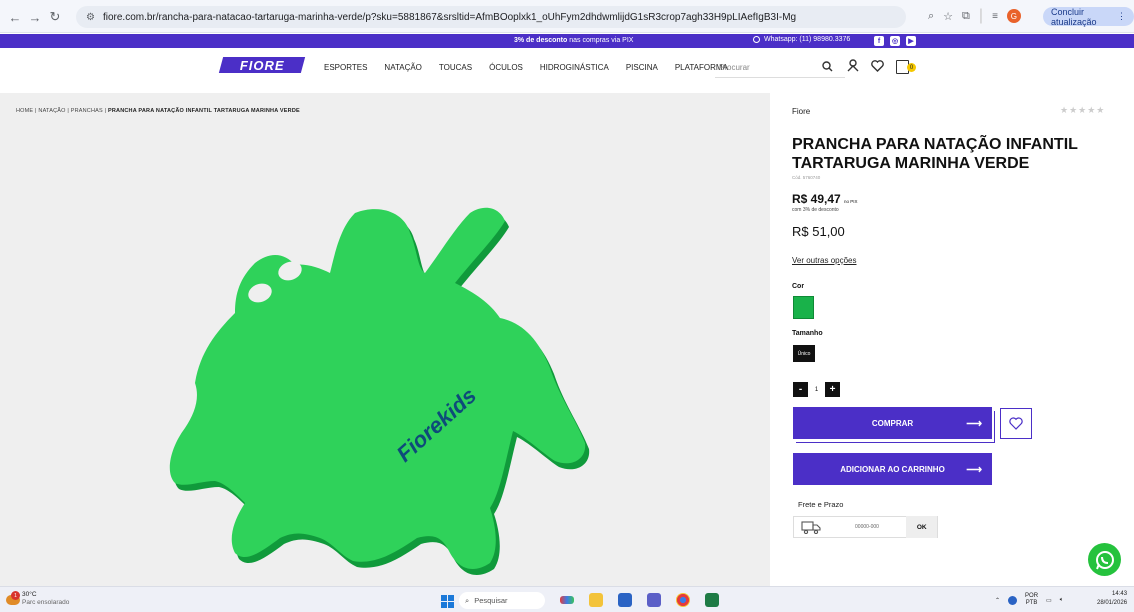 This screenshot has height=612, width=1134. Describe the element at coordinates (853, 67) in the screenshot. I see `user-icon` at that location.